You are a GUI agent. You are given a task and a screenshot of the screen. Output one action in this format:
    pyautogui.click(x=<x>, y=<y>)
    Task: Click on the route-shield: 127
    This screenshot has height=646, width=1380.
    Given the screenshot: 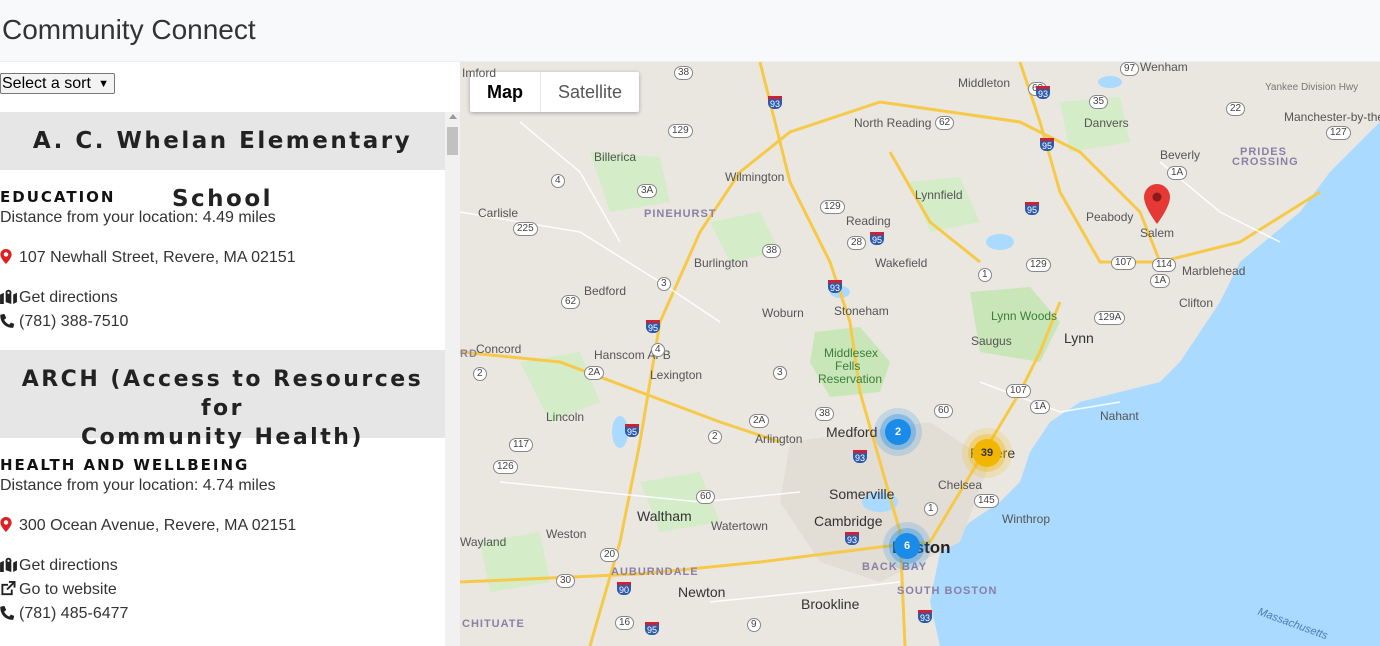 What is the action you would take?
    pyautogui.click(x=1338, y=133)
    